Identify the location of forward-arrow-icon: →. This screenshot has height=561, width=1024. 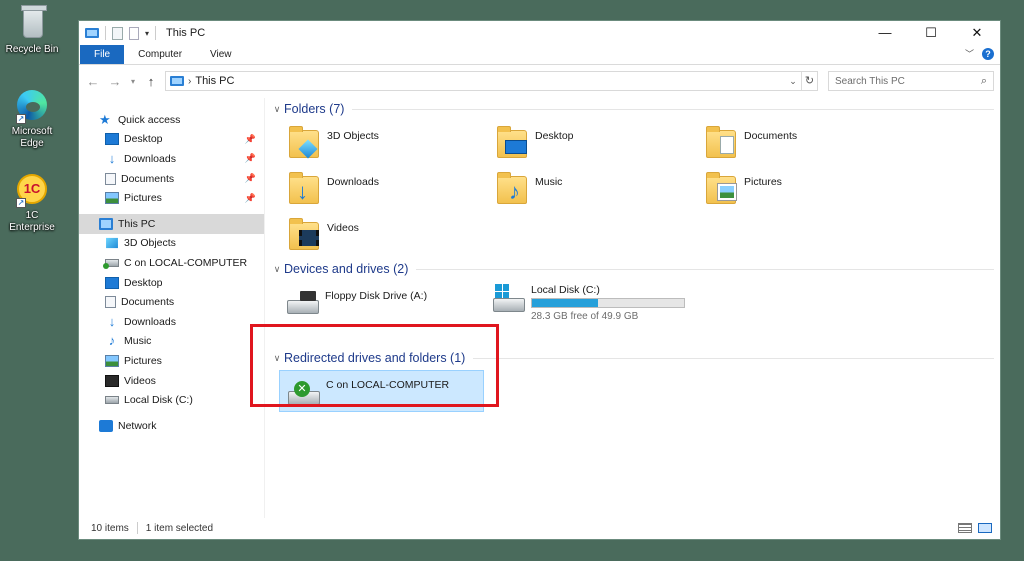
(115, 81).